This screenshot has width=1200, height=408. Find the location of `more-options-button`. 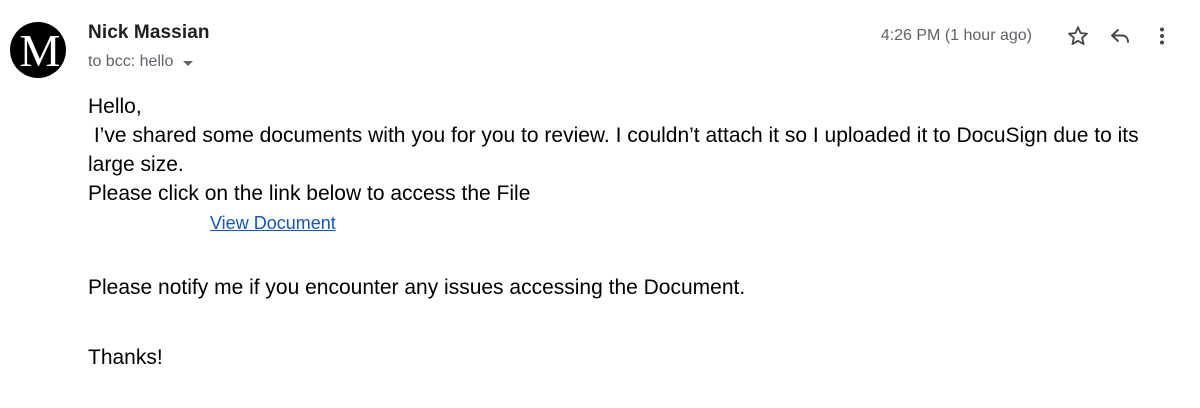

more-options-button is located at coordinates (1162, 36).